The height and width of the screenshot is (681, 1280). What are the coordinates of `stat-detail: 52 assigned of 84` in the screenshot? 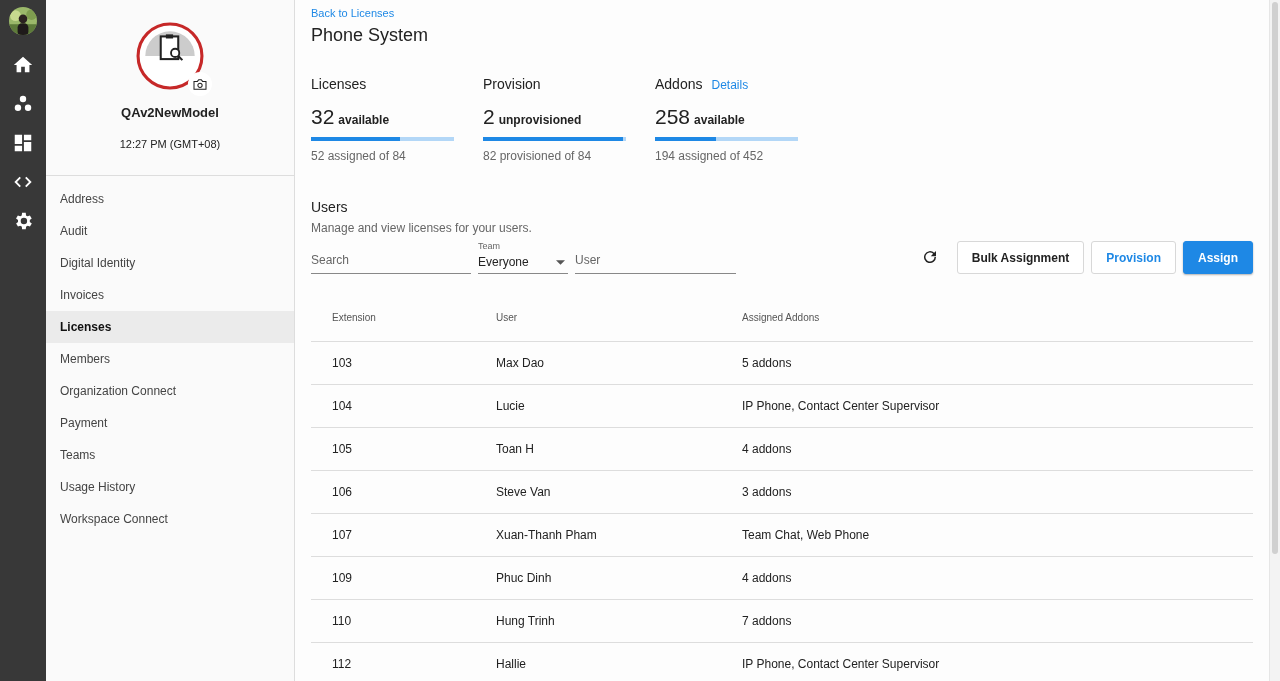 It's located at (359, 156).